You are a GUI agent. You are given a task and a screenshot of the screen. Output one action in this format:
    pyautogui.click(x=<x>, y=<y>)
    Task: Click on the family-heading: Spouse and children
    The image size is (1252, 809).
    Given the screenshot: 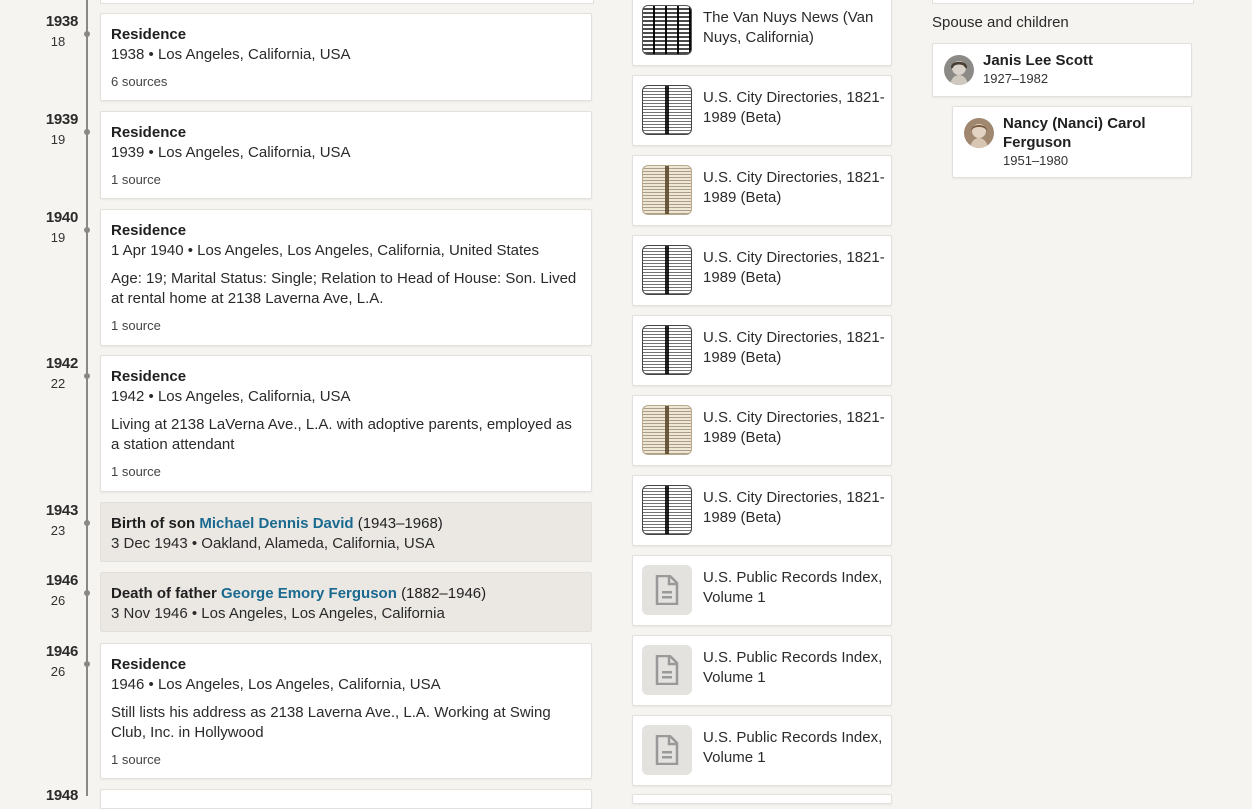 What is the action you would take?
    pyautogui.click(x=1000, y=22)
    